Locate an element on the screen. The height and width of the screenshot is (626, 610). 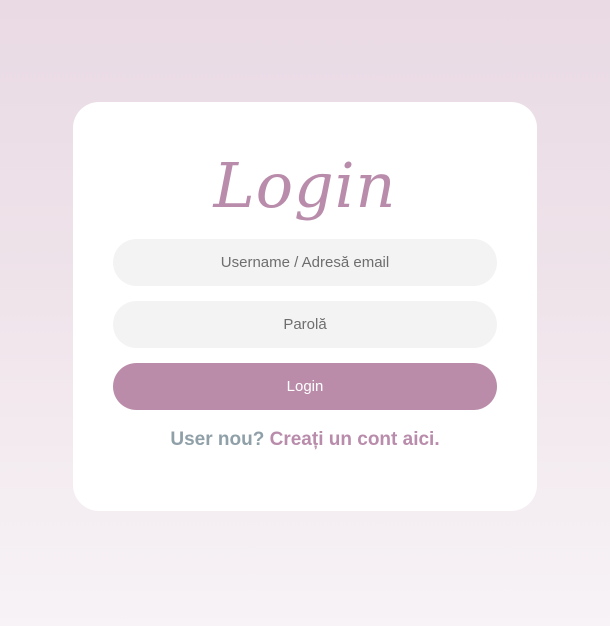
login-title: Login is located at coordinates (305, 185).